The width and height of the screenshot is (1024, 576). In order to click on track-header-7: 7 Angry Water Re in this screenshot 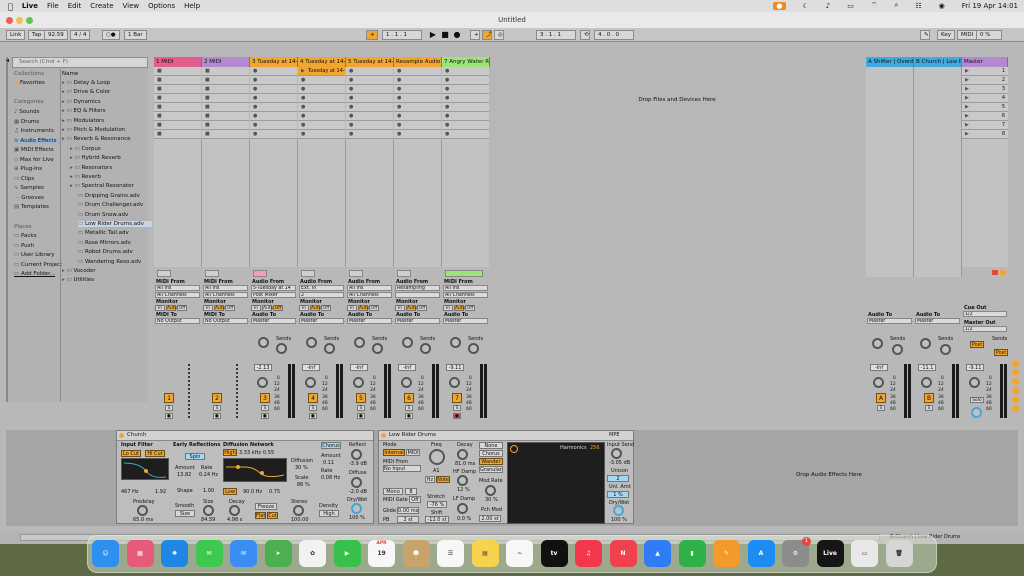, I will do `click(466, 62)`.